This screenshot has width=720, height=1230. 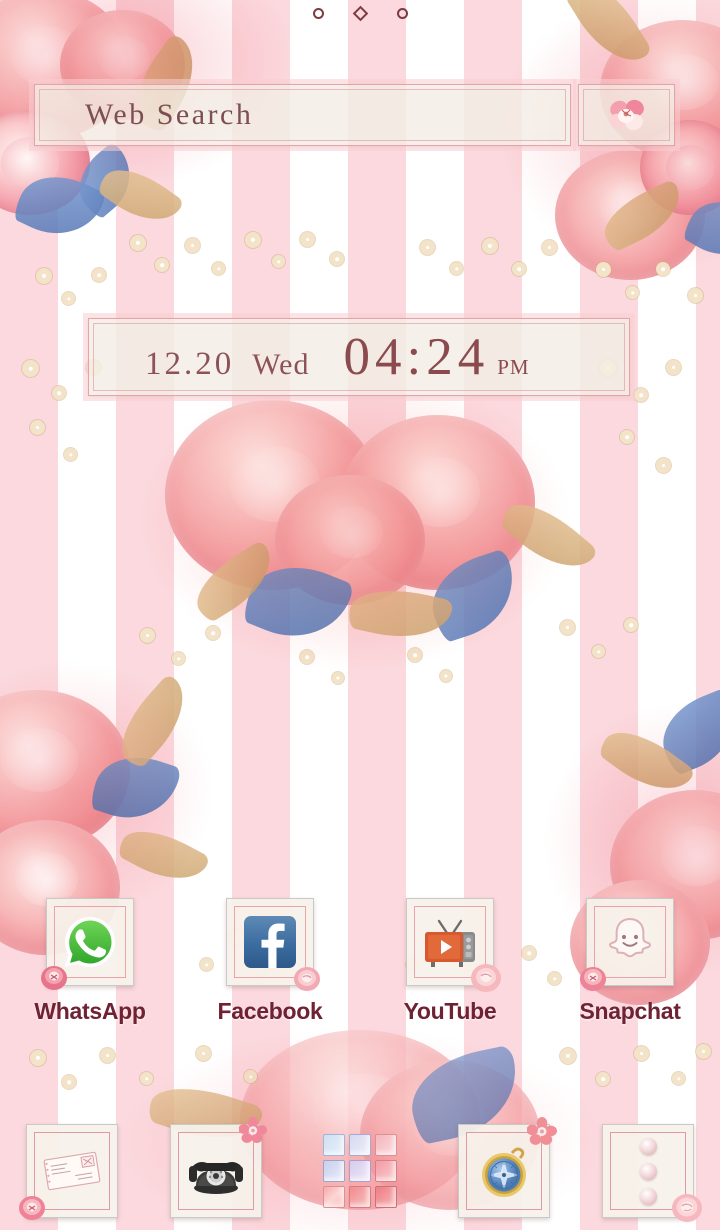 I want to click on app-label: YouTube, so click(x=450, y=1011).